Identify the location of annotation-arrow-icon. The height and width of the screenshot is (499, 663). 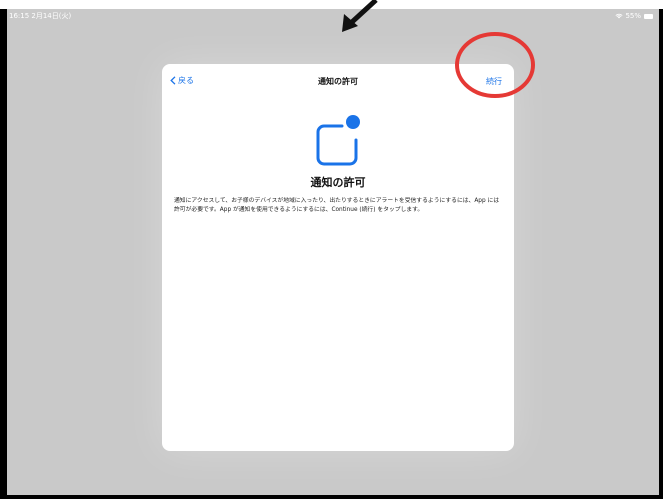
(360, 16).